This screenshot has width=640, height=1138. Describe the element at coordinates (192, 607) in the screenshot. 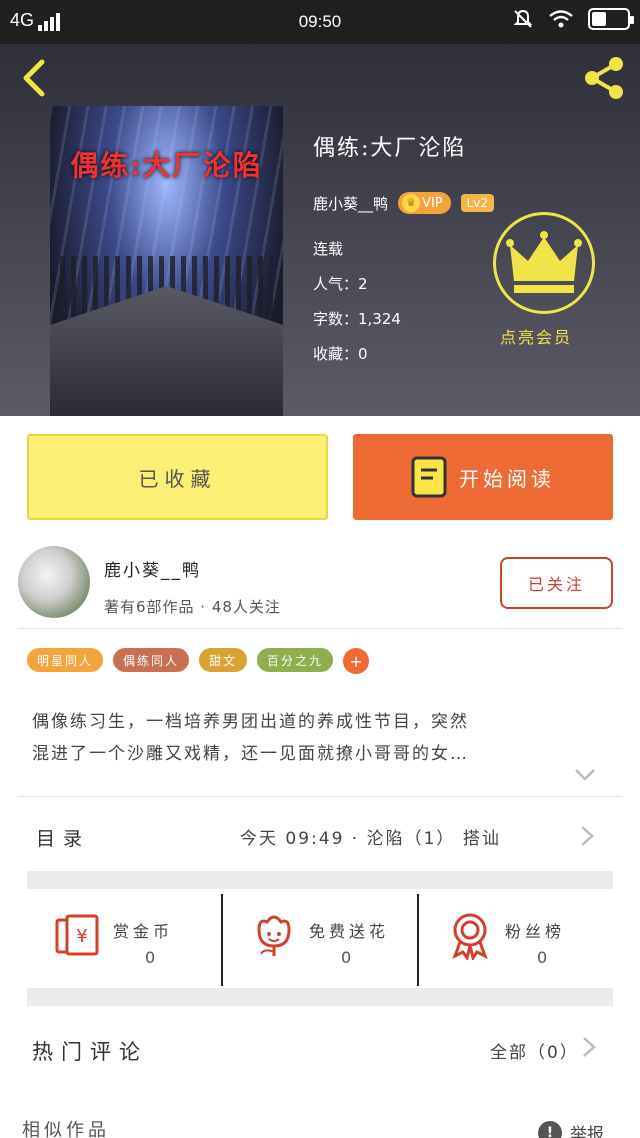

I see `author-meta: 著有6部作品 · 48人关注` at that location.